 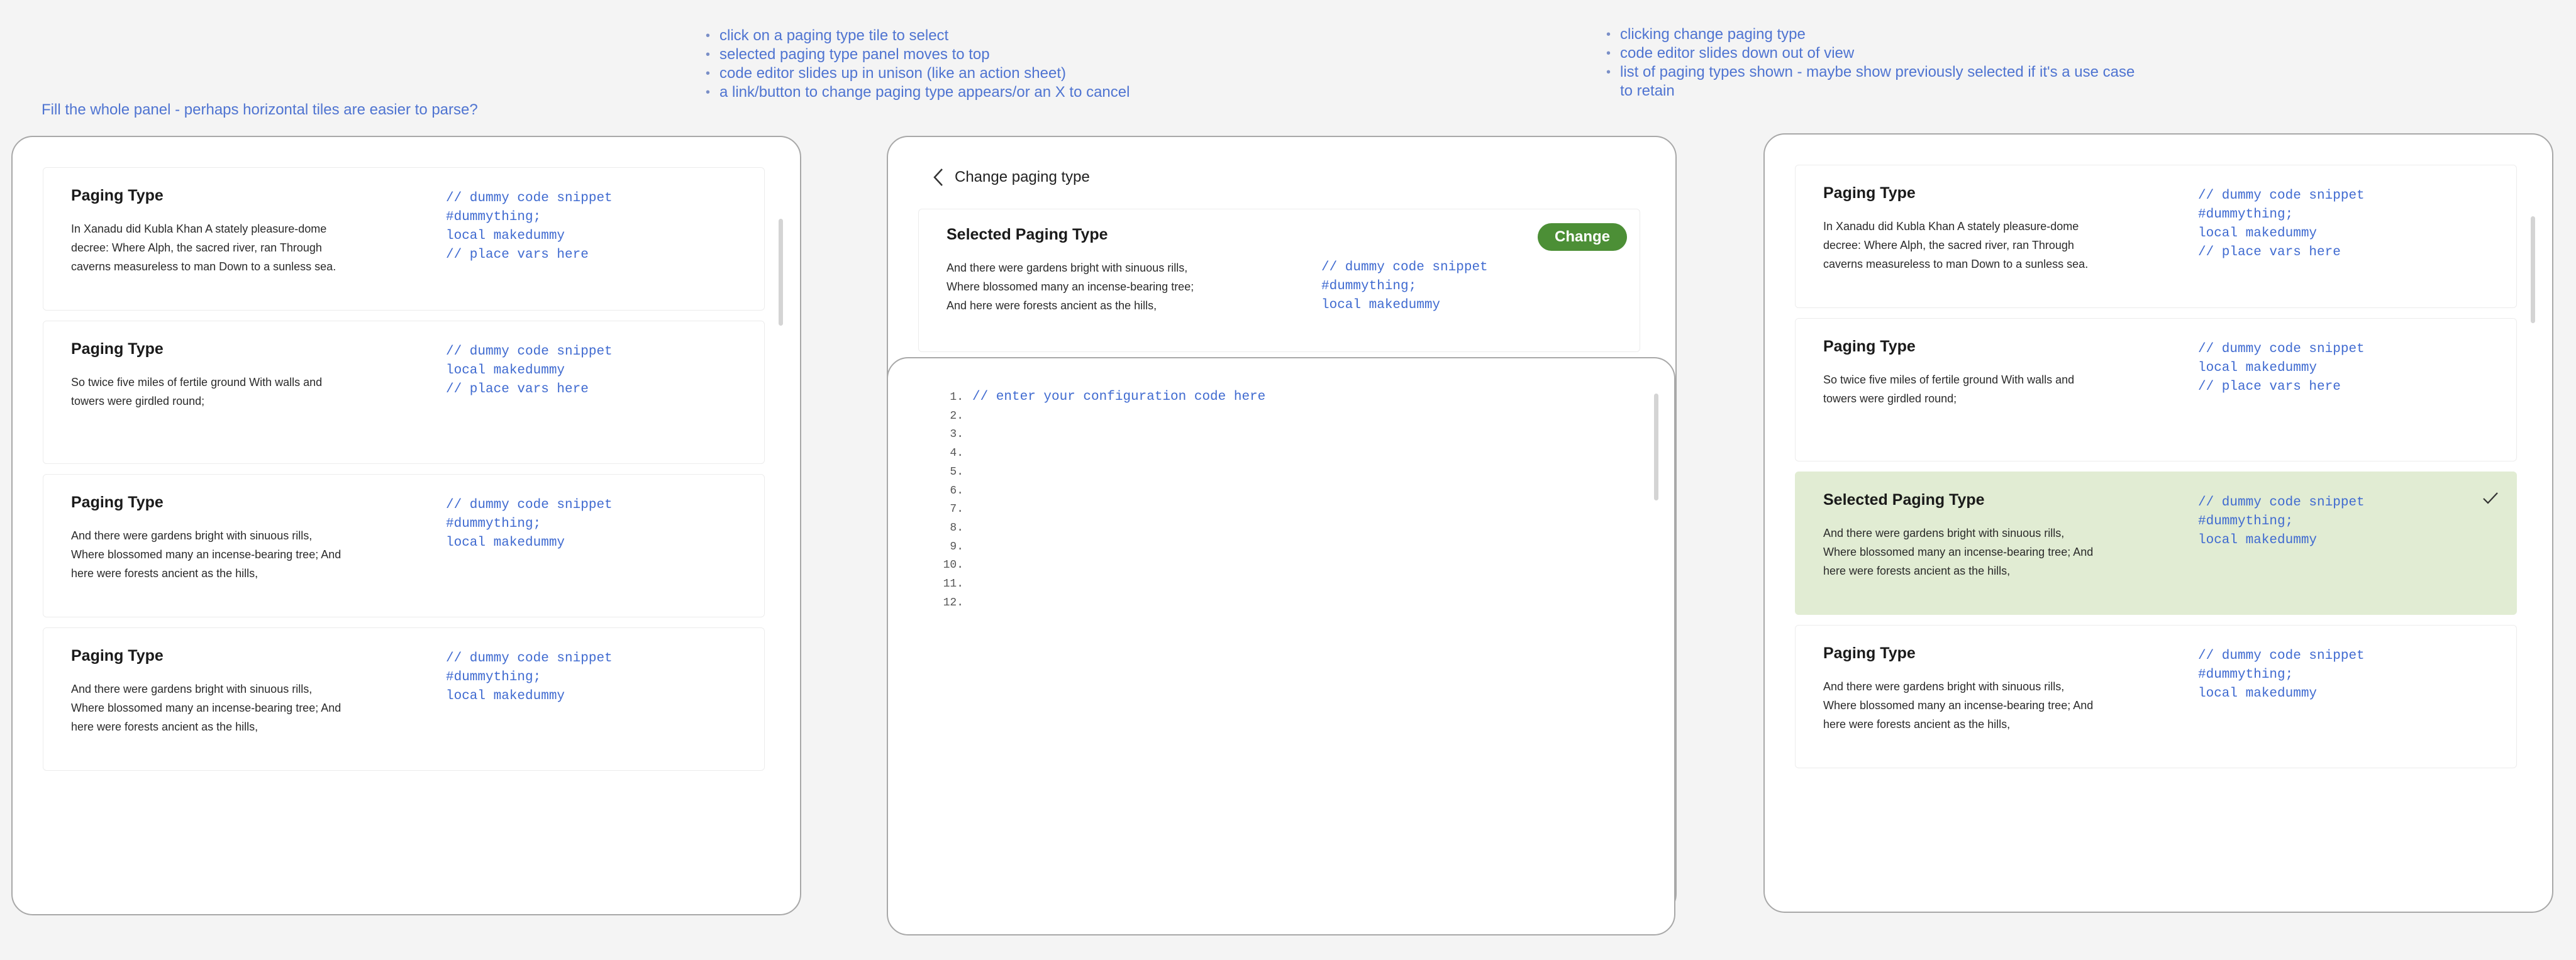 I want to click on change-paging-type-link: Change paging type, so click(x=1011, y=177).